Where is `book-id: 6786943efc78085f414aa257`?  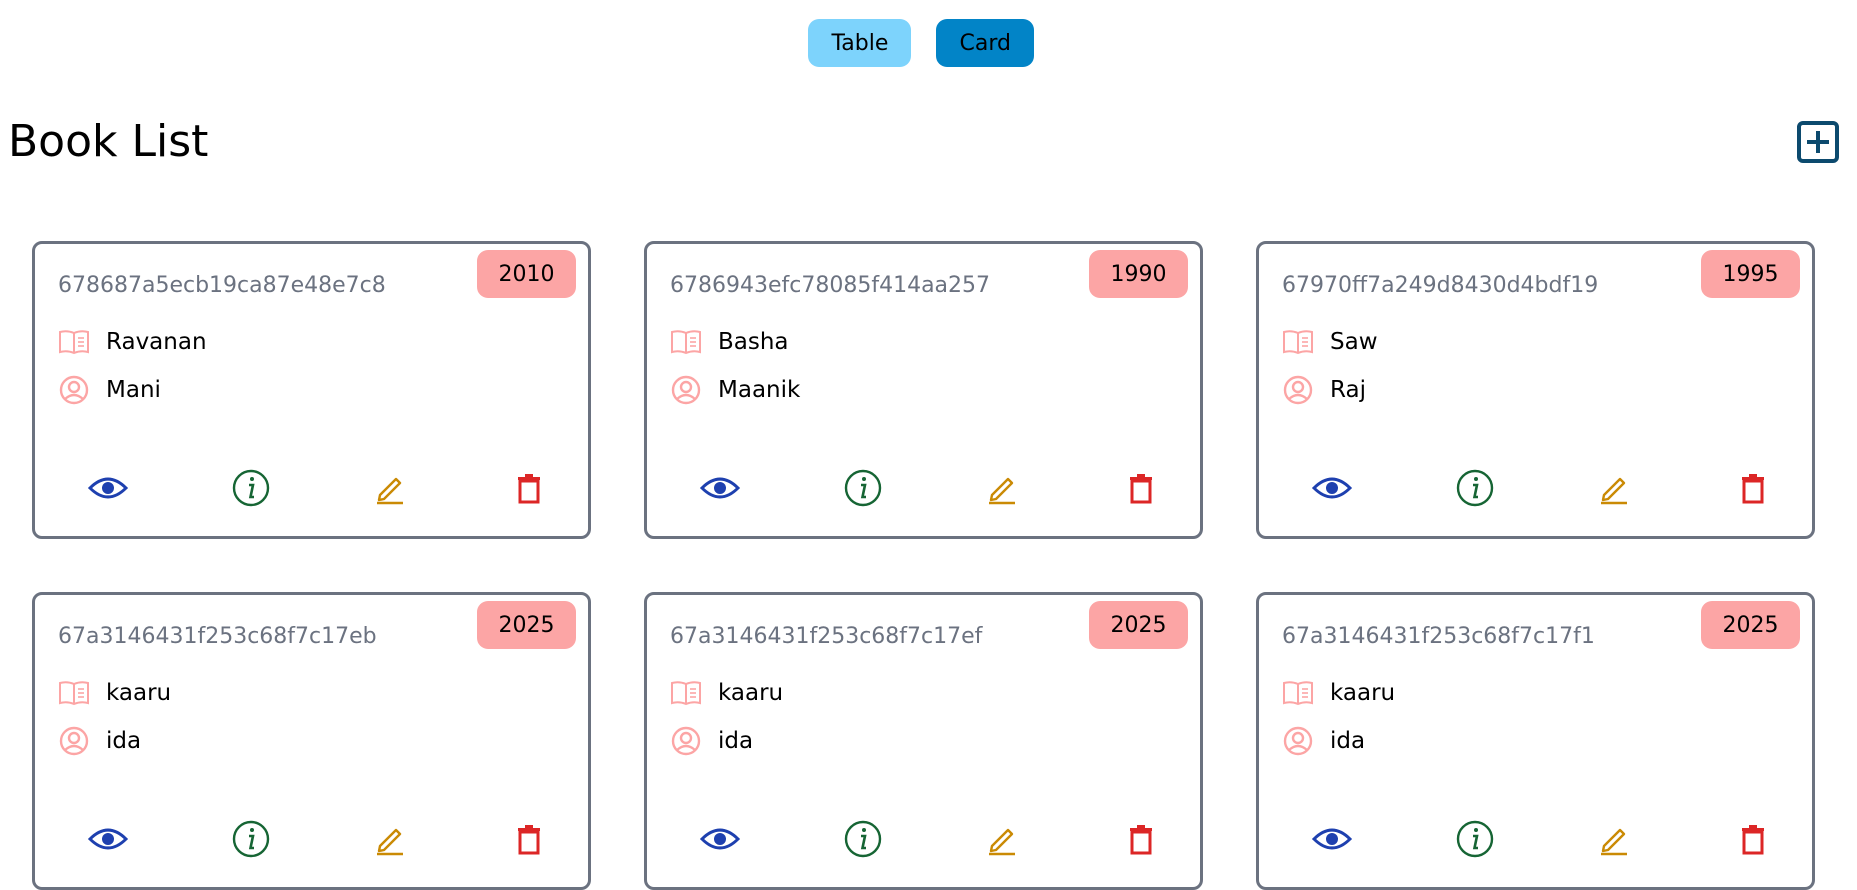
book-id: 6786943efc78085f414aa257 is located at coordinates (830, 285).